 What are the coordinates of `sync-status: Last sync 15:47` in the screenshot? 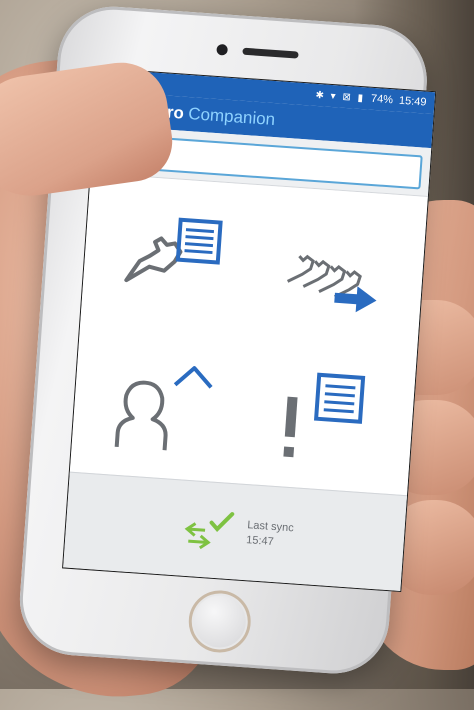 It's located at (270, 534).